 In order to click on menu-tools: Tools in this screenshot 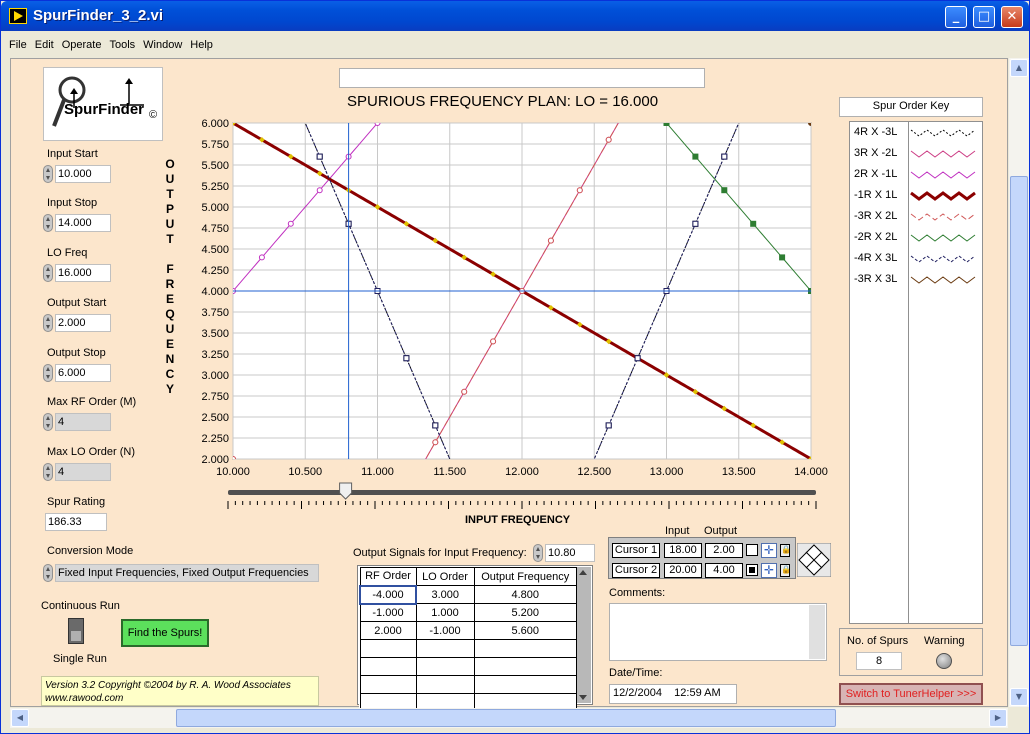, I will do `click(122, 48)`.